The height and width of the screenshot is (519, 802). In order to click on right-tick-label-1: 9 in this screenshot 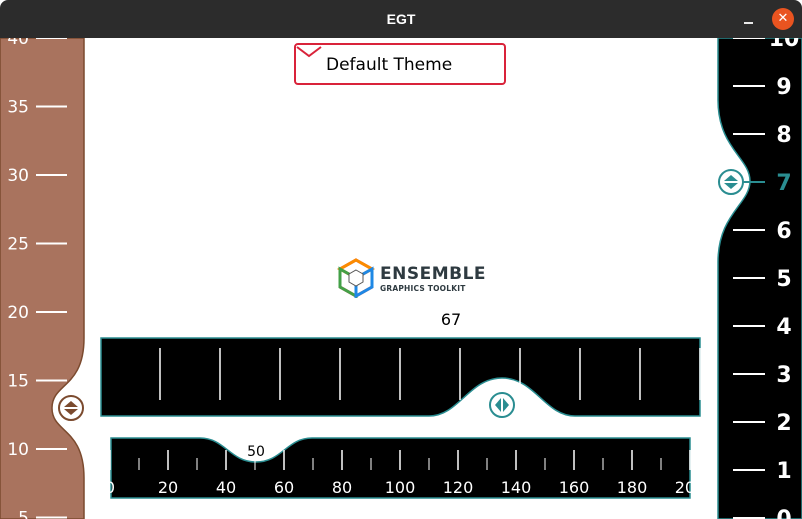, I will do `click(783, 87)`.